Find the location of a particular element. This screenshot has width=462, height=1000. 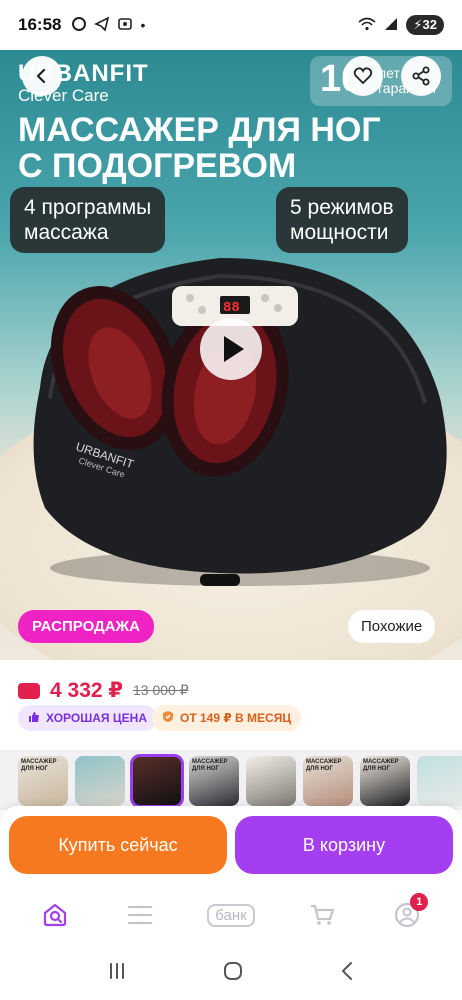

similar-button: Похожие is located at coordinates (392, 626).